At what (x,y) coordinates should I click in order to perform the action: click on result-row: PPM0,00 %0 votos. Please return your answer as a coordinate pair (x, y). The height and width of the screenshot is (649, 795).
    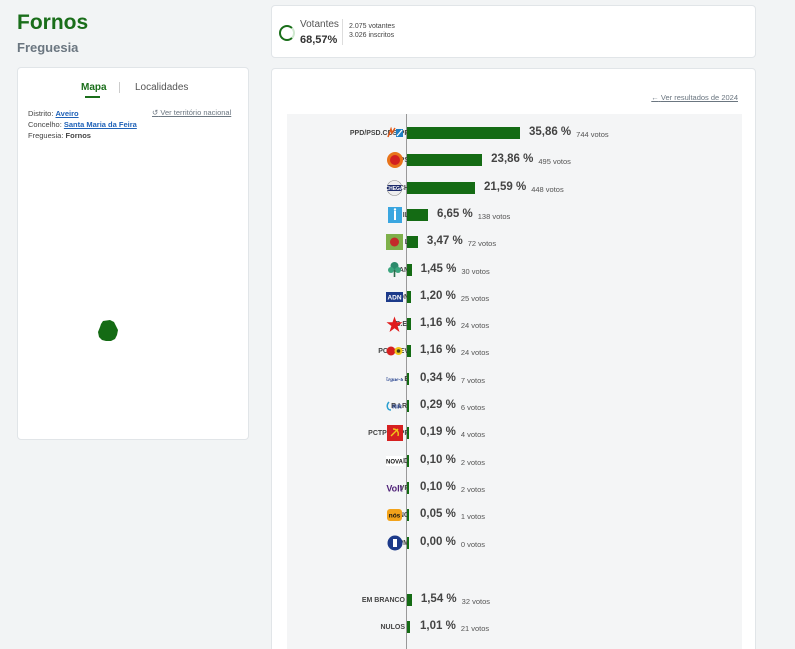
    Looking at the image, I should click on (514, 544).